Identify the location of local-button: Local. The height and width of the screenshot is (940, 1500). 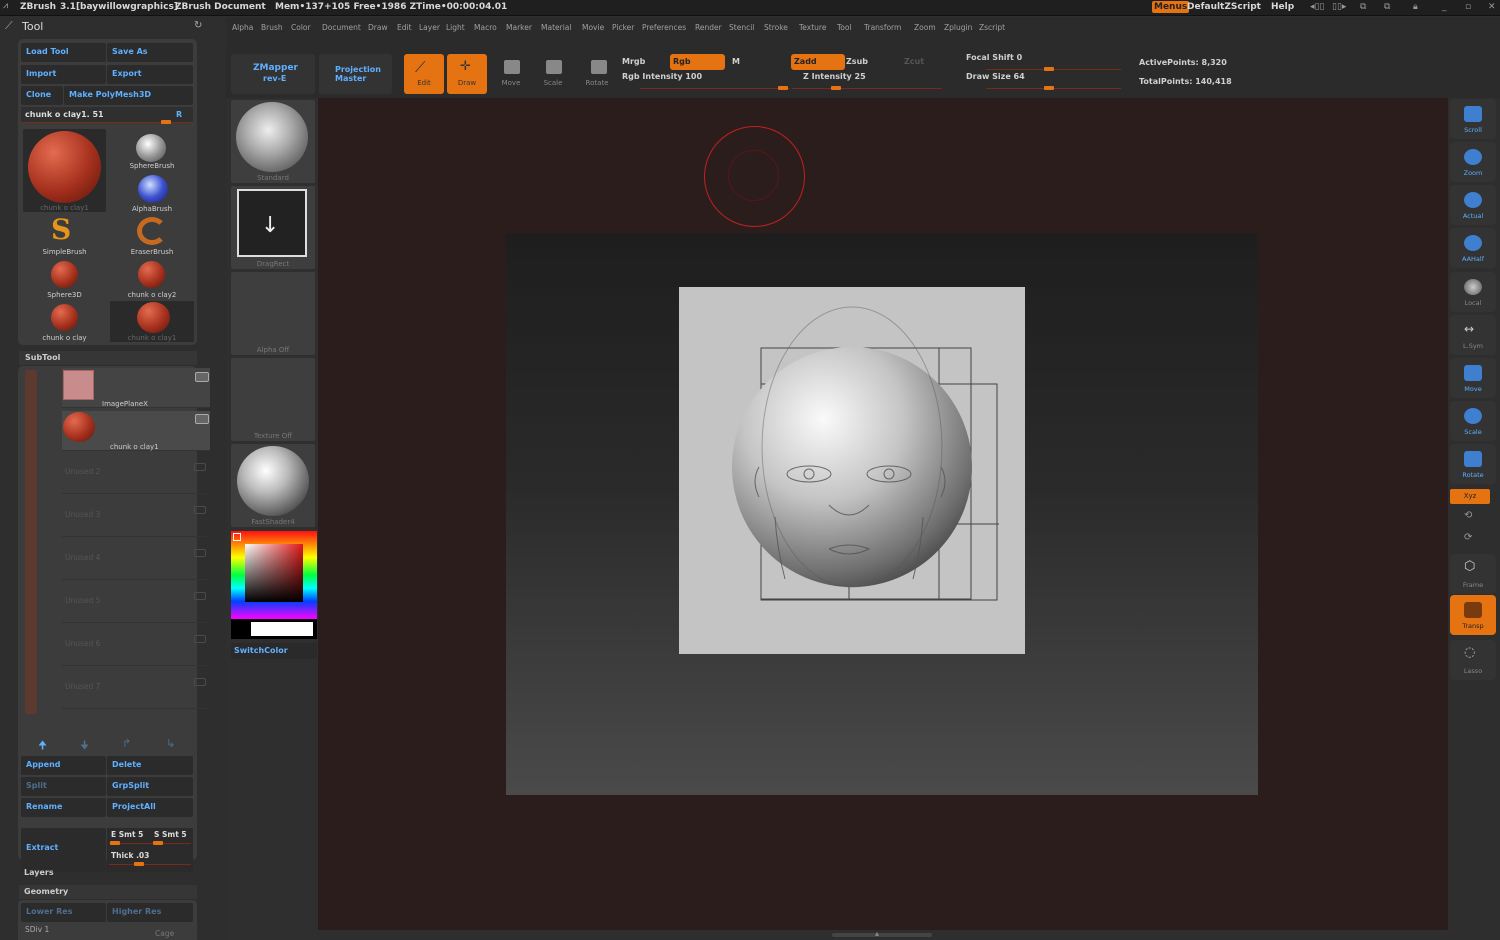
(1473, 292).